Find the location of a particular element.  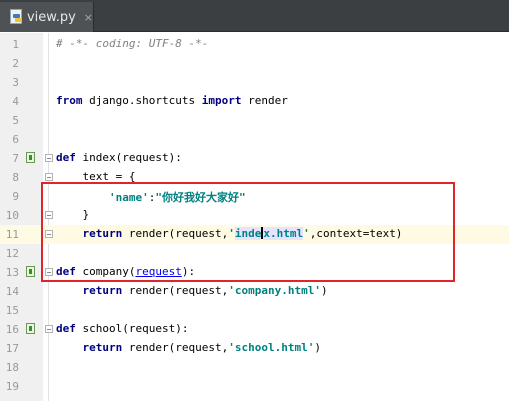

module-name: django.shortcuts is located at coordinates (142, 100).